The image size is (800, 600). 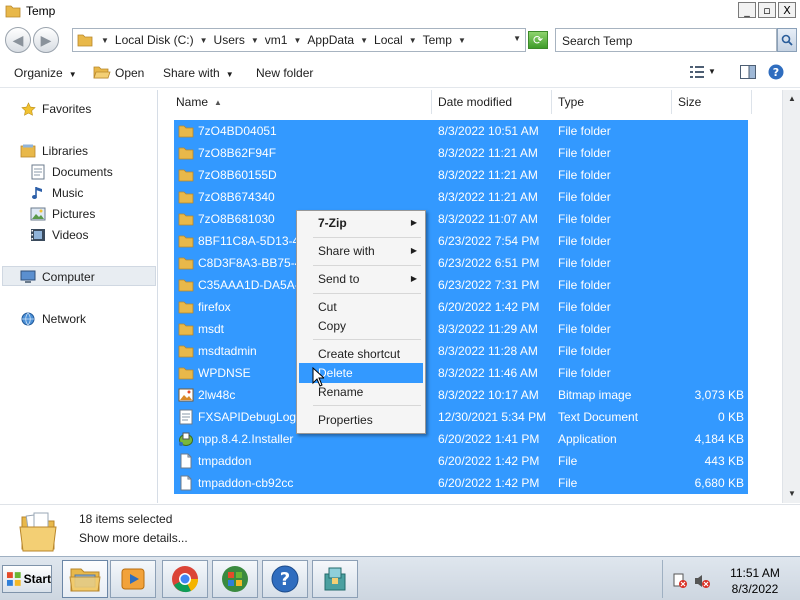 I want to click on help-icon: ?, so click(x=776, y=72).